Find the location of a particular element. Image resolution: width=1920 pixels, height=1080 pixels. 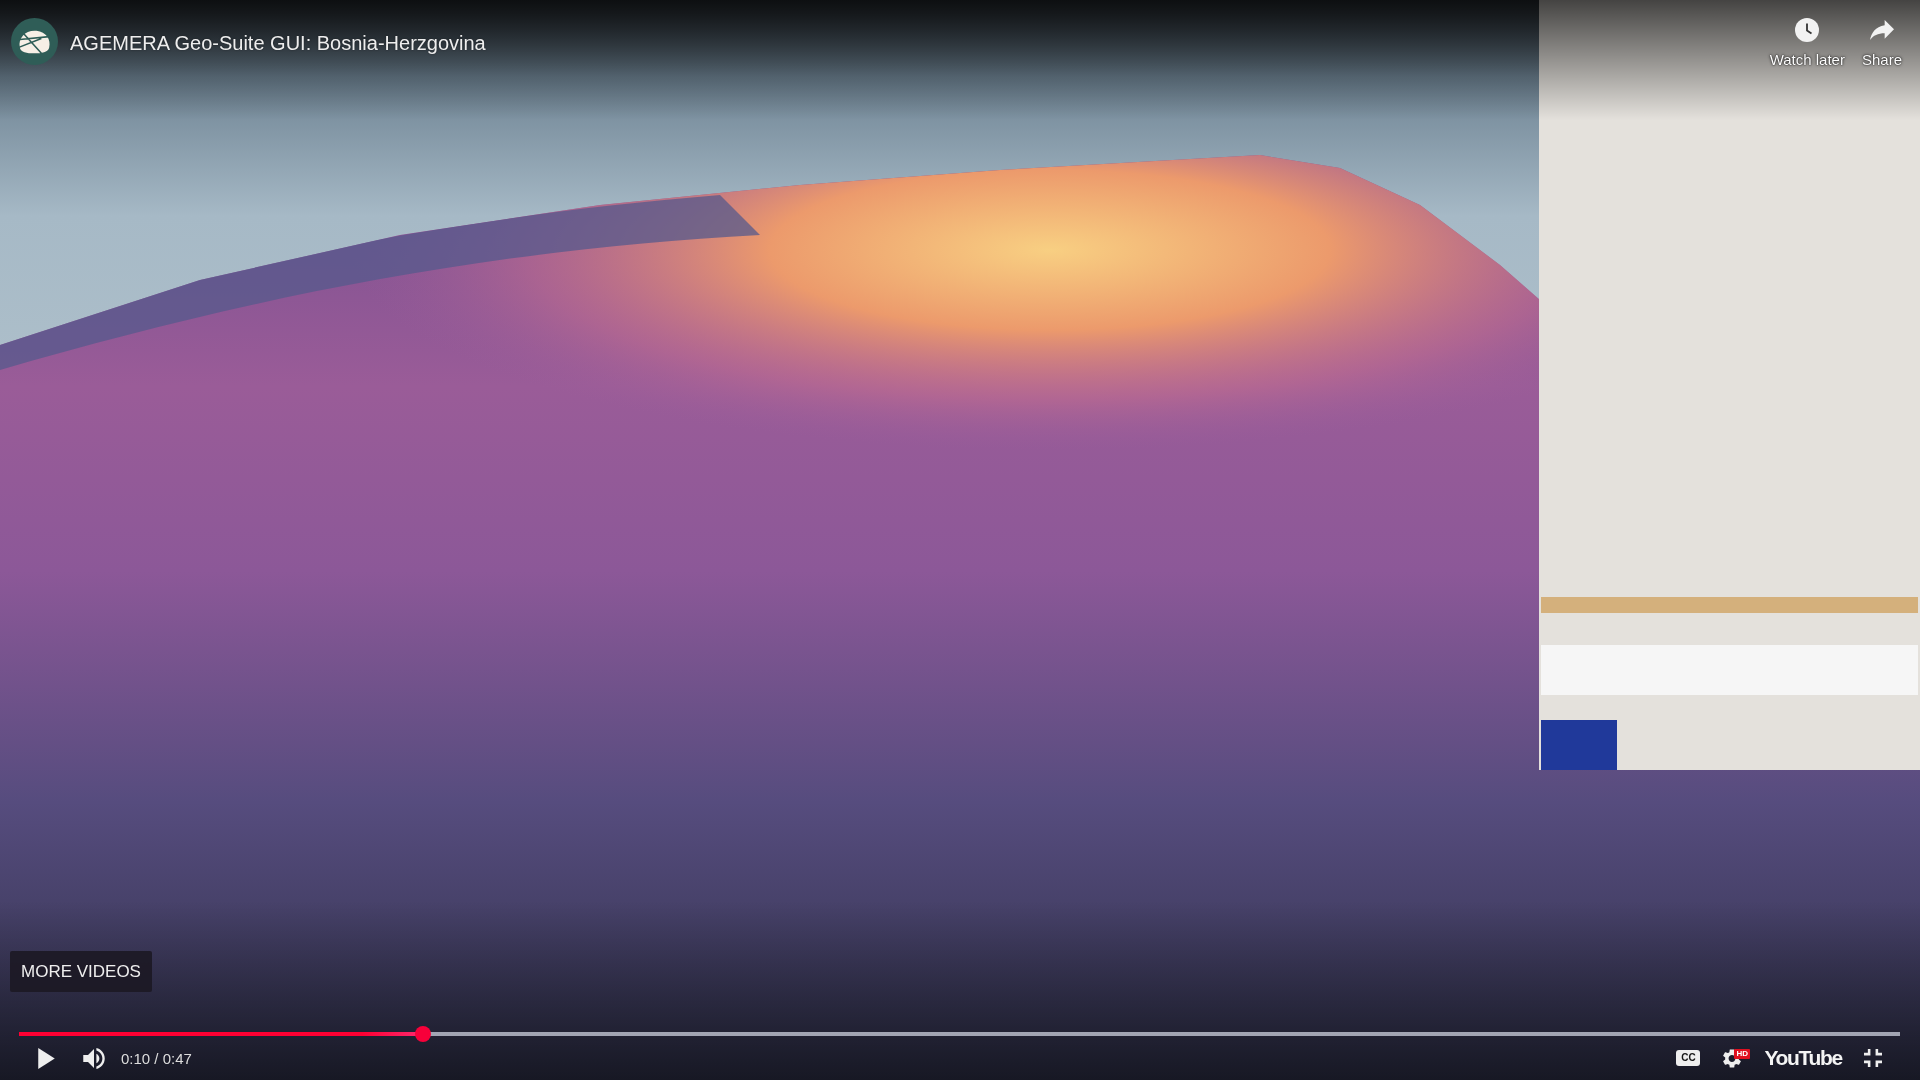

exit-fullscreen-icon is located at coordinates (1873, 1058).